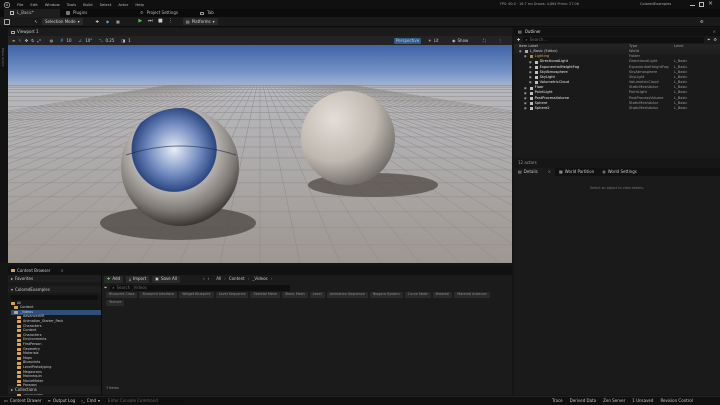 This screenshot has height=405, width=720. Describe the element at coordinates (61, 40) in the screenshot. I see `grid-snap-icon: #` at that location.